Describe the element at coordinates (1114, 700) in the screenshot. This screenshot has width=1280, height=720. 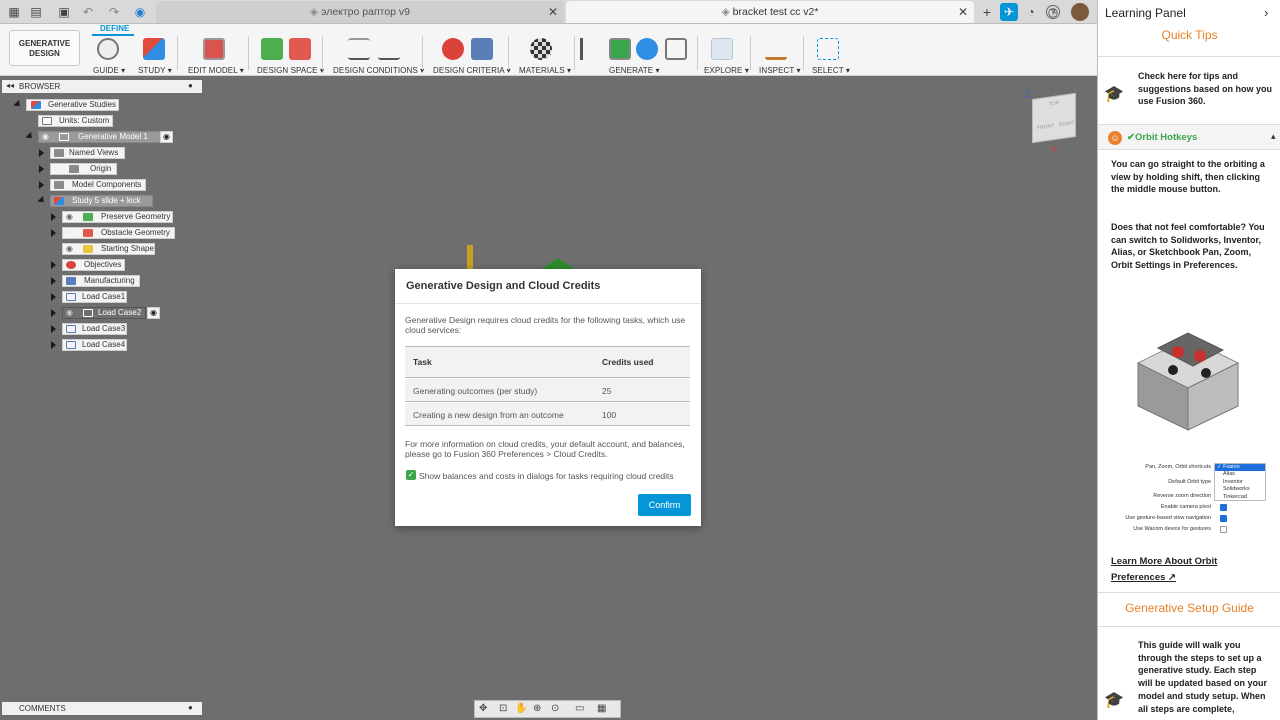
I see `graduation-cap-icon: 🎓` at that location.